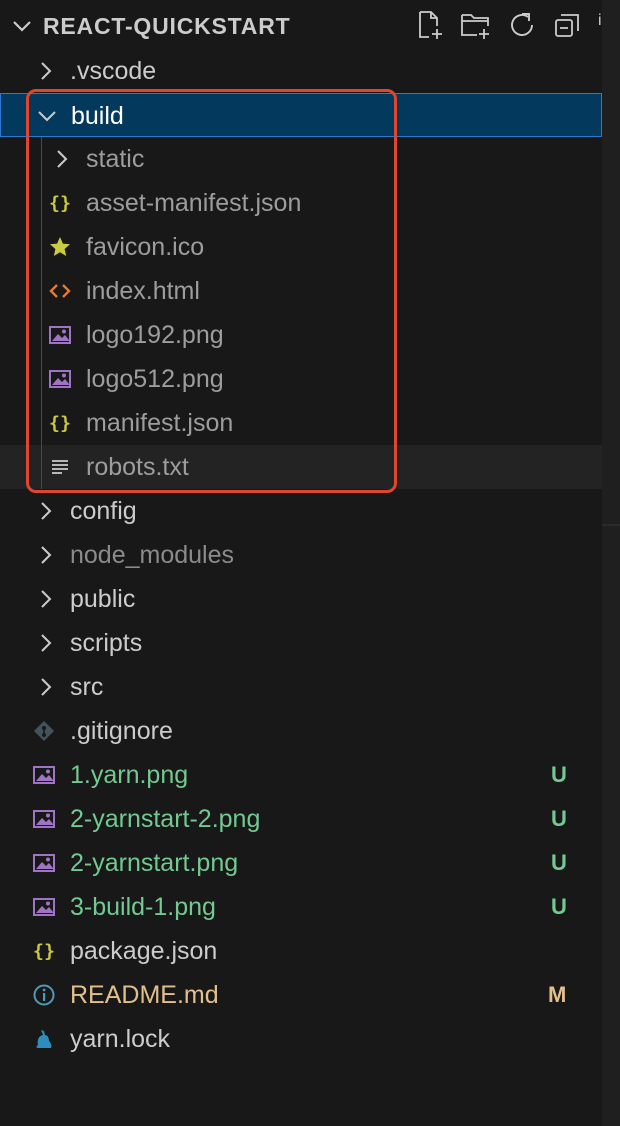  I want to click on refresh-icon, so click(522, 24).